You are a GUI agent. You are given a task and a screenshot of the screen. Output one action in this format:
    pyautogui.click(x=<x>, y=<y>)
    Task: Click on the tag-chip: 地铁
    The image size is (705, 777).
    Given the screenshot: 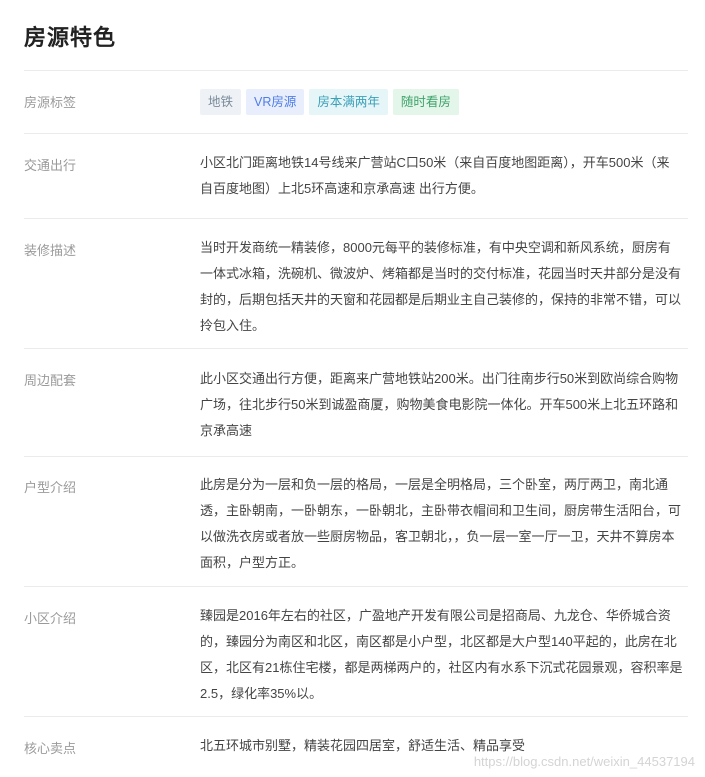 What is the action you would take?
    pyautogui.click(x=221, y=102)
    